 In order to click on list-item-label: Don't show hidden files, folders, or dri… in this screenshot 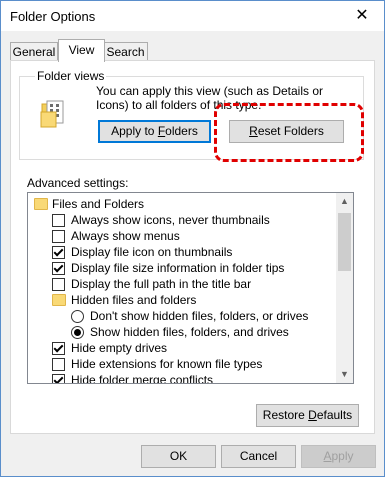, I will do `click(199, 316)`.